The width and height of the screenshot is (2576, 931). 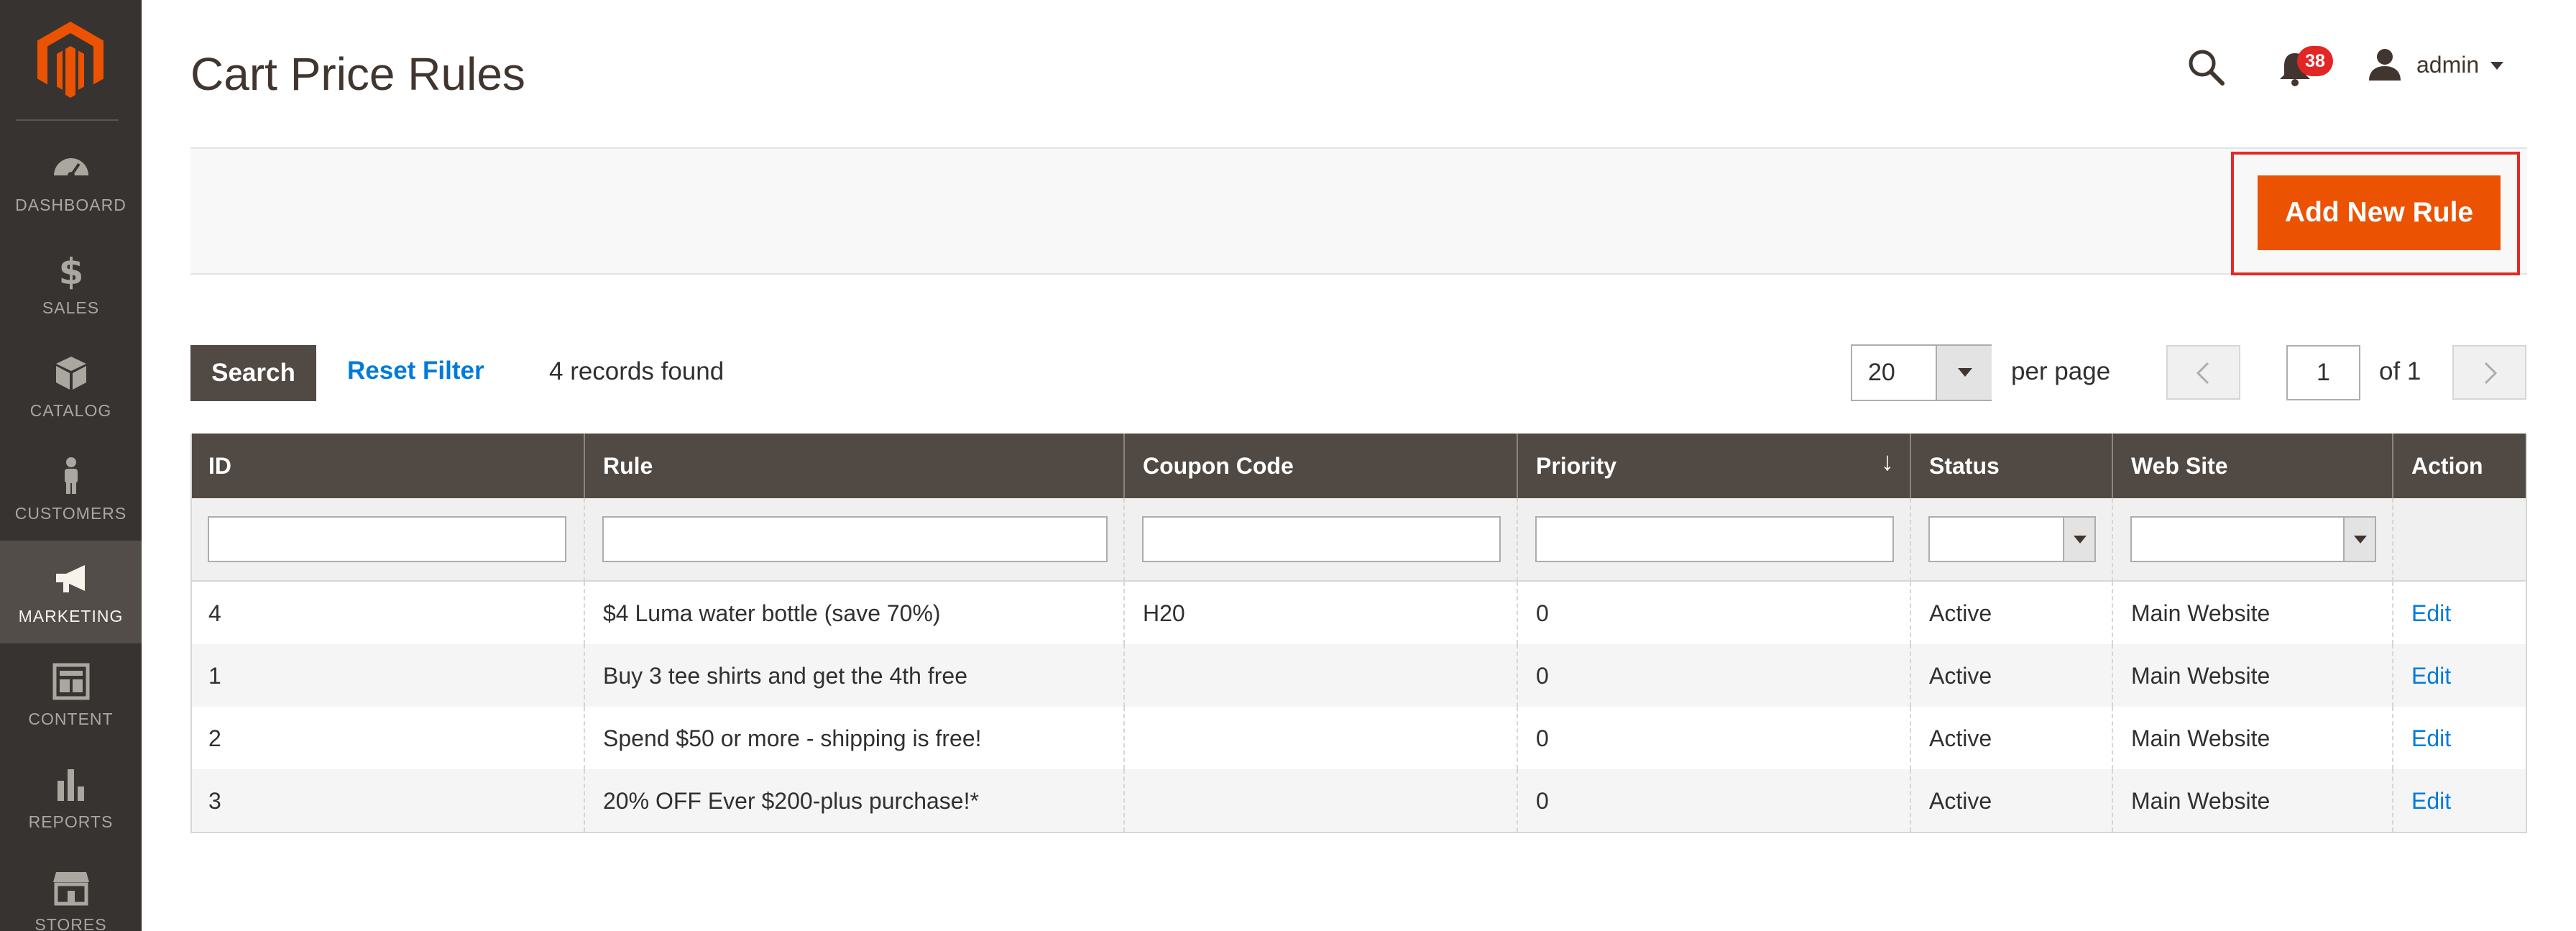 I want to click on page-title: Cart Price Rules, so click(x=357, y=74).